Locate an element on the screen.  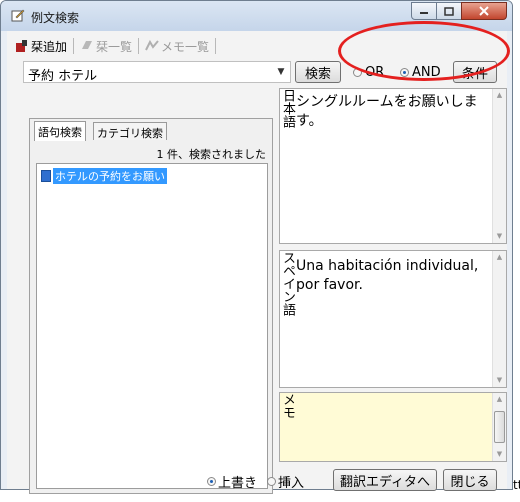
maximize-button is located at coordinates (449, 11).